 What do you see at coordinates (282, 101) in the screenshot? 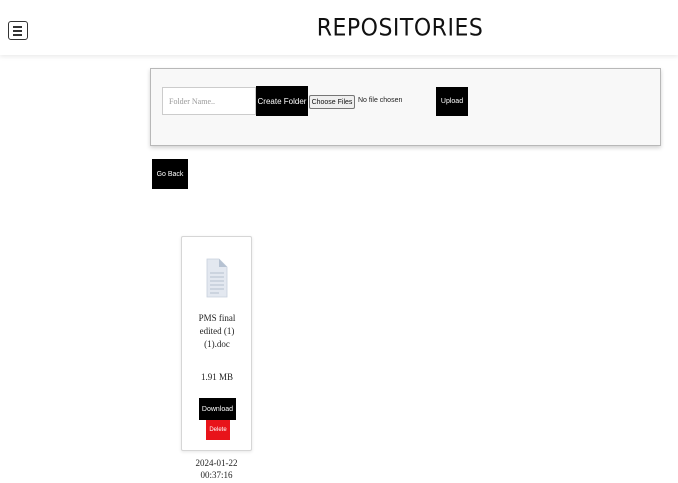
I see `create-folder-button: Create Folder` at bounding box center [282, 101].